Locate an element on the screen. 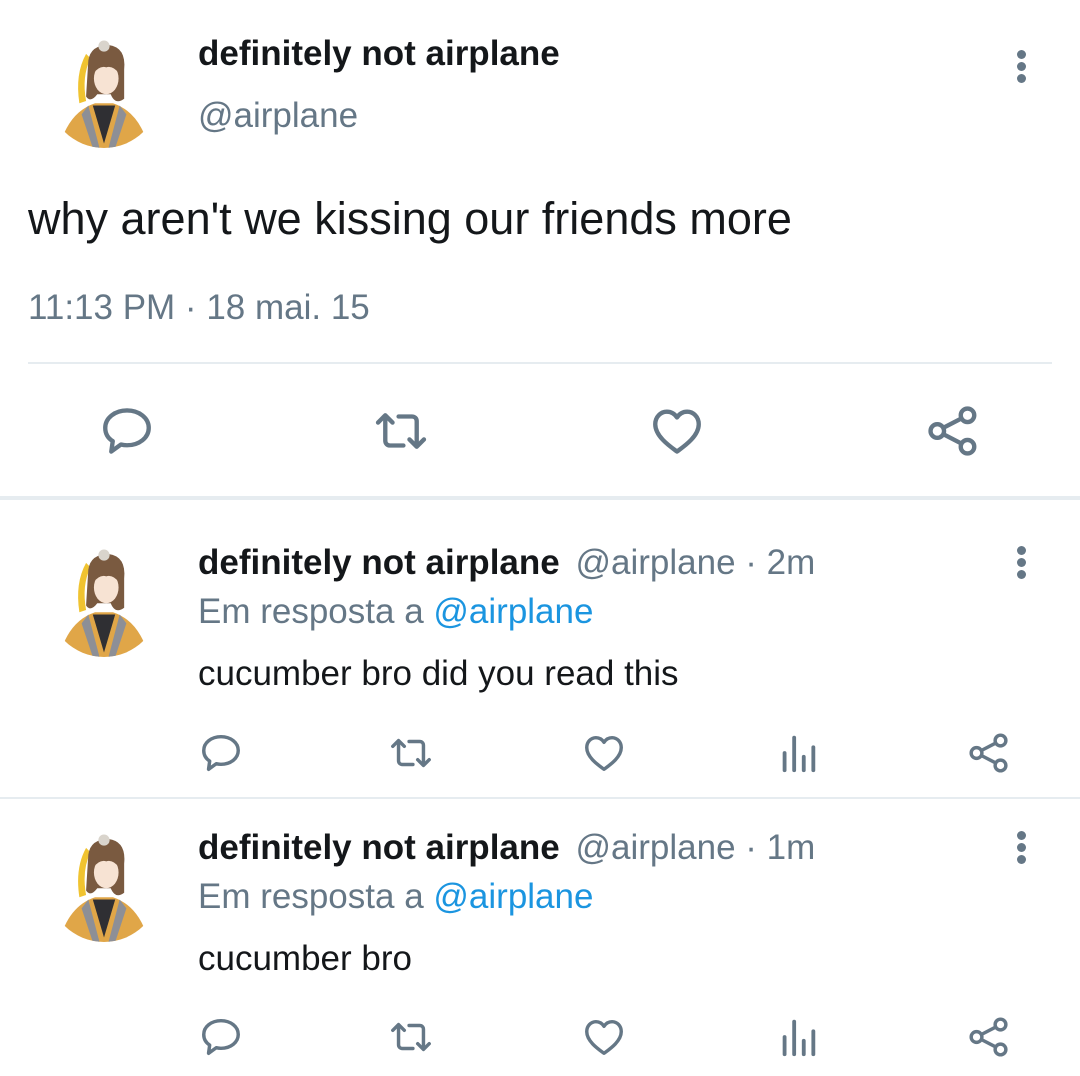 Image resolution: width=1080 pixels, height=1076 pixels. reply-header: definitely not airplane @airplane · 2m is located at coordinates (506, 563).